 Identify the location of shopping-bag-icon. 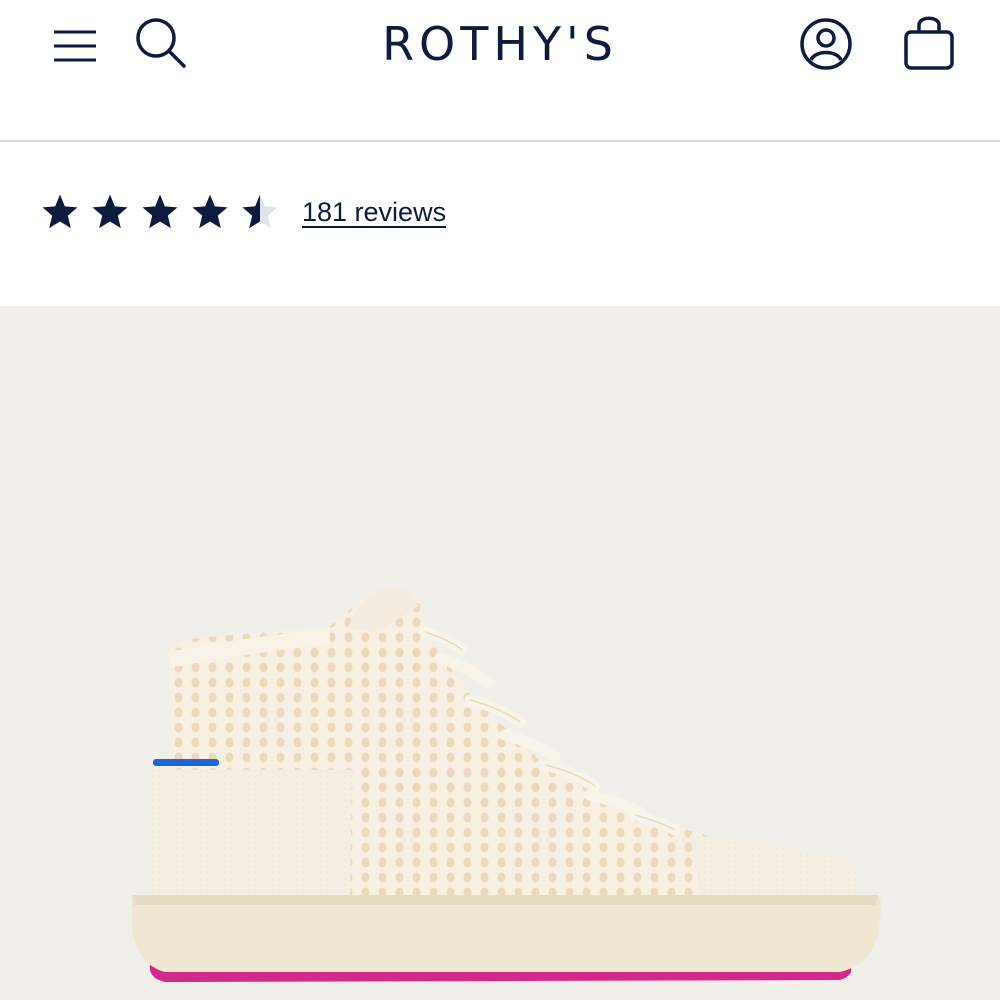
(929, 43).